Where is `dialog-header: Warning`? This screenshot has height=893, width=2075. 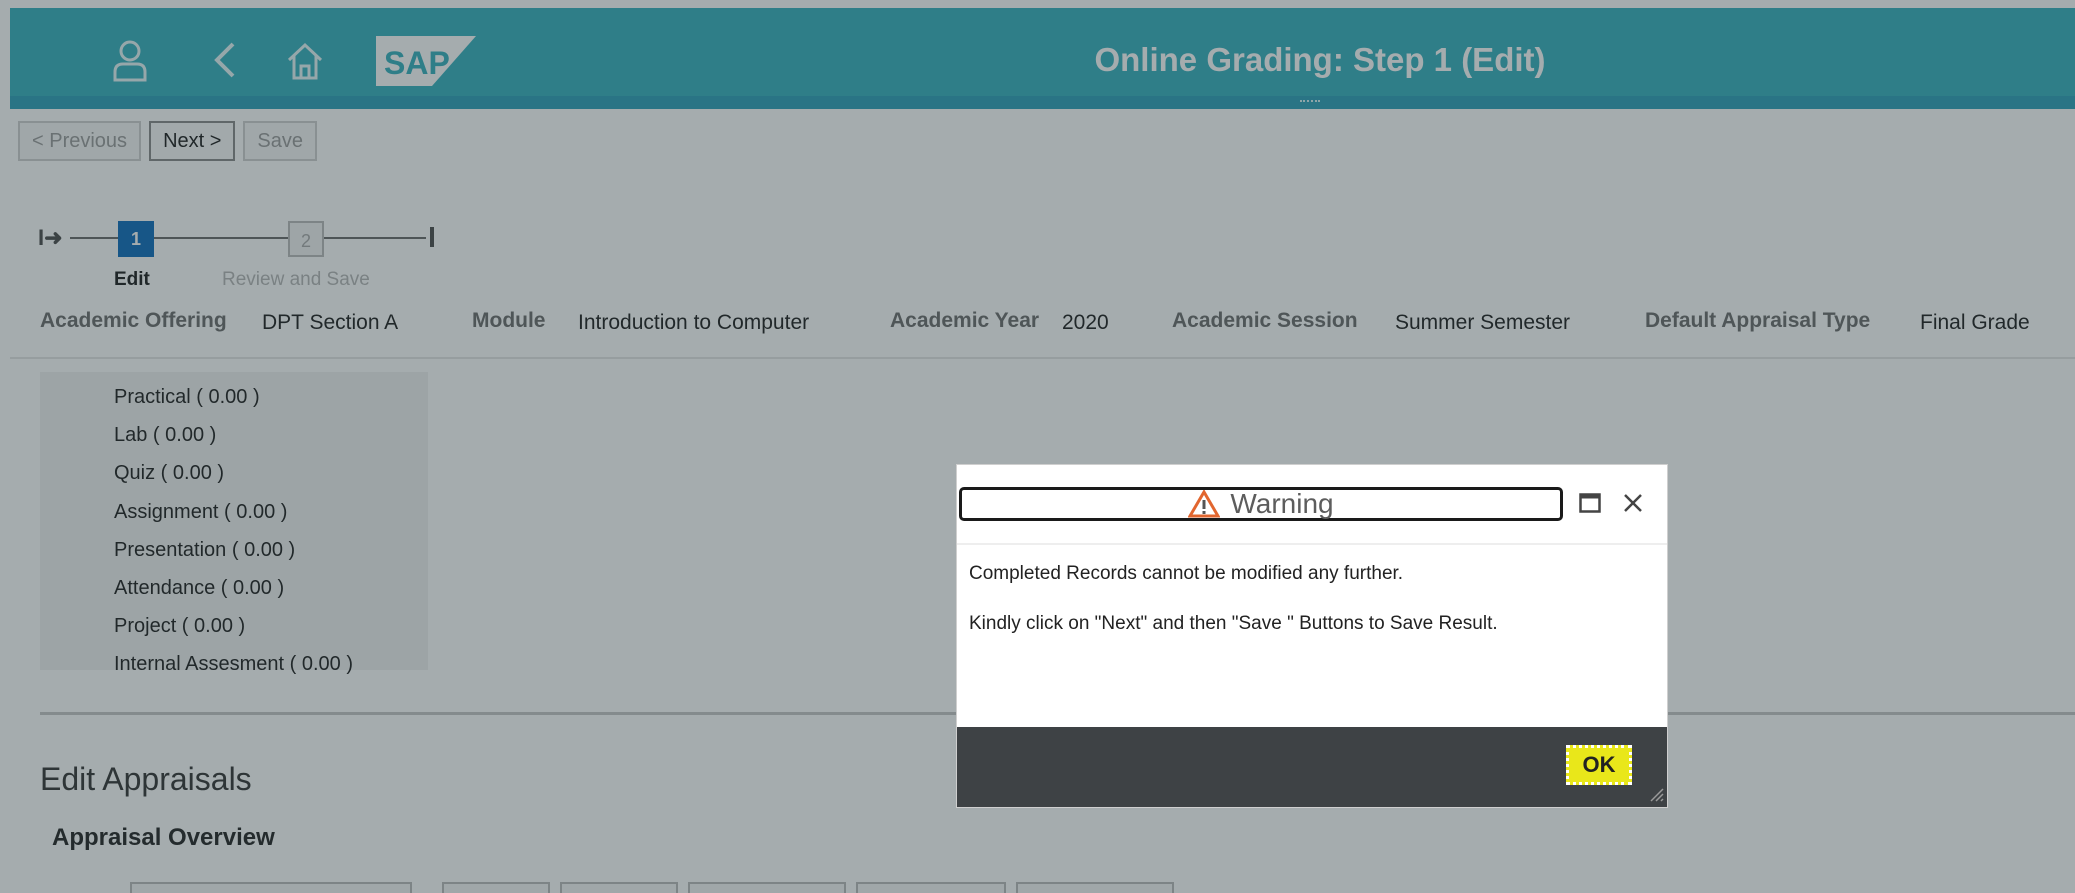 dialog-header: Warning is located at coordinates (1312, 505).